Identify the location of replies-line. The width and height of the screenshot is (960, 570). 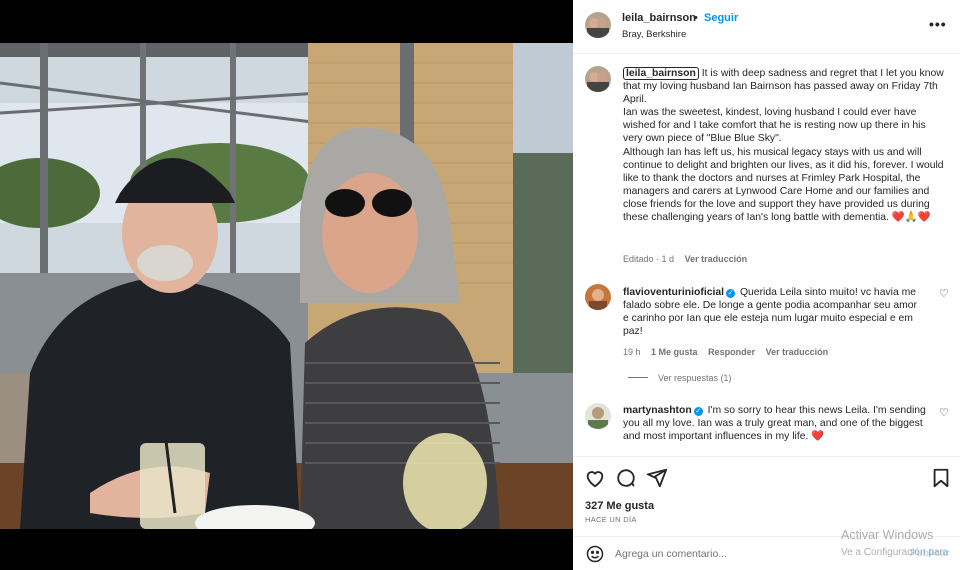
(638, 377).